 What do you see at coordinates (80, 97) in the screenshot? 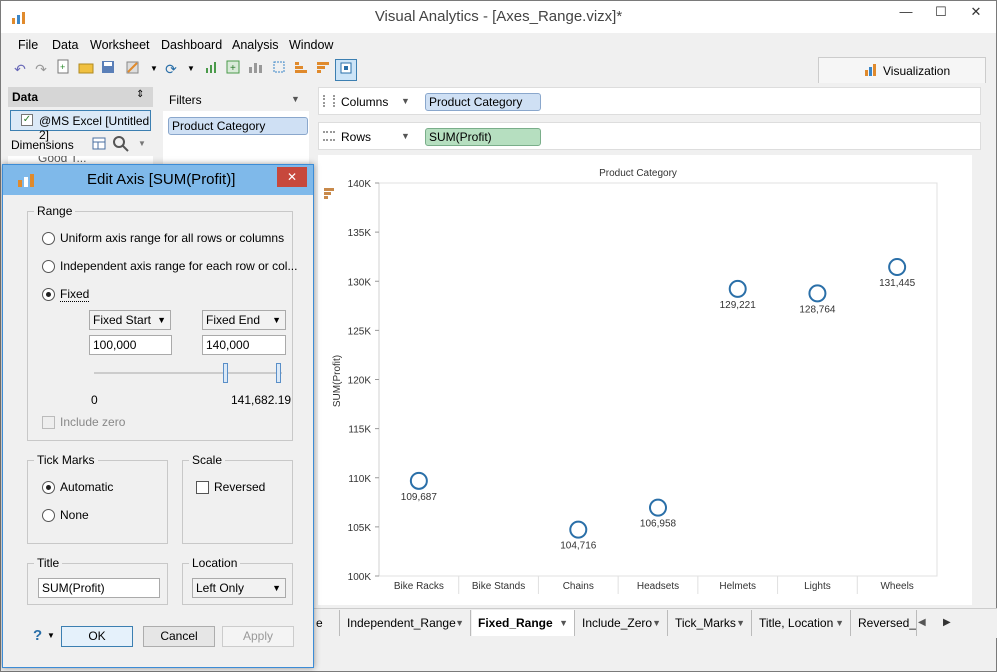
I see `data-pane-header: Data ⇕` at bounding box center [80, 97].